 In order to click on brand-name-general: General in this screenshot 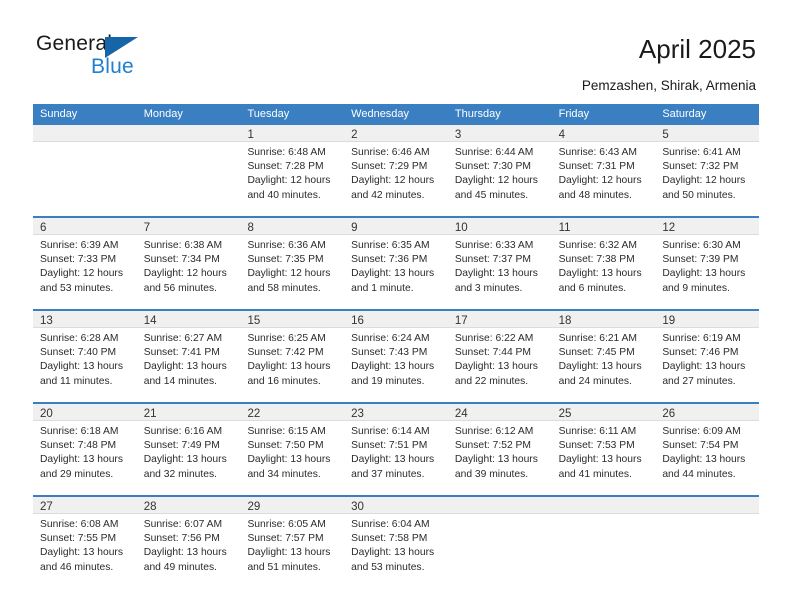, I will do `click(74, 43)`.